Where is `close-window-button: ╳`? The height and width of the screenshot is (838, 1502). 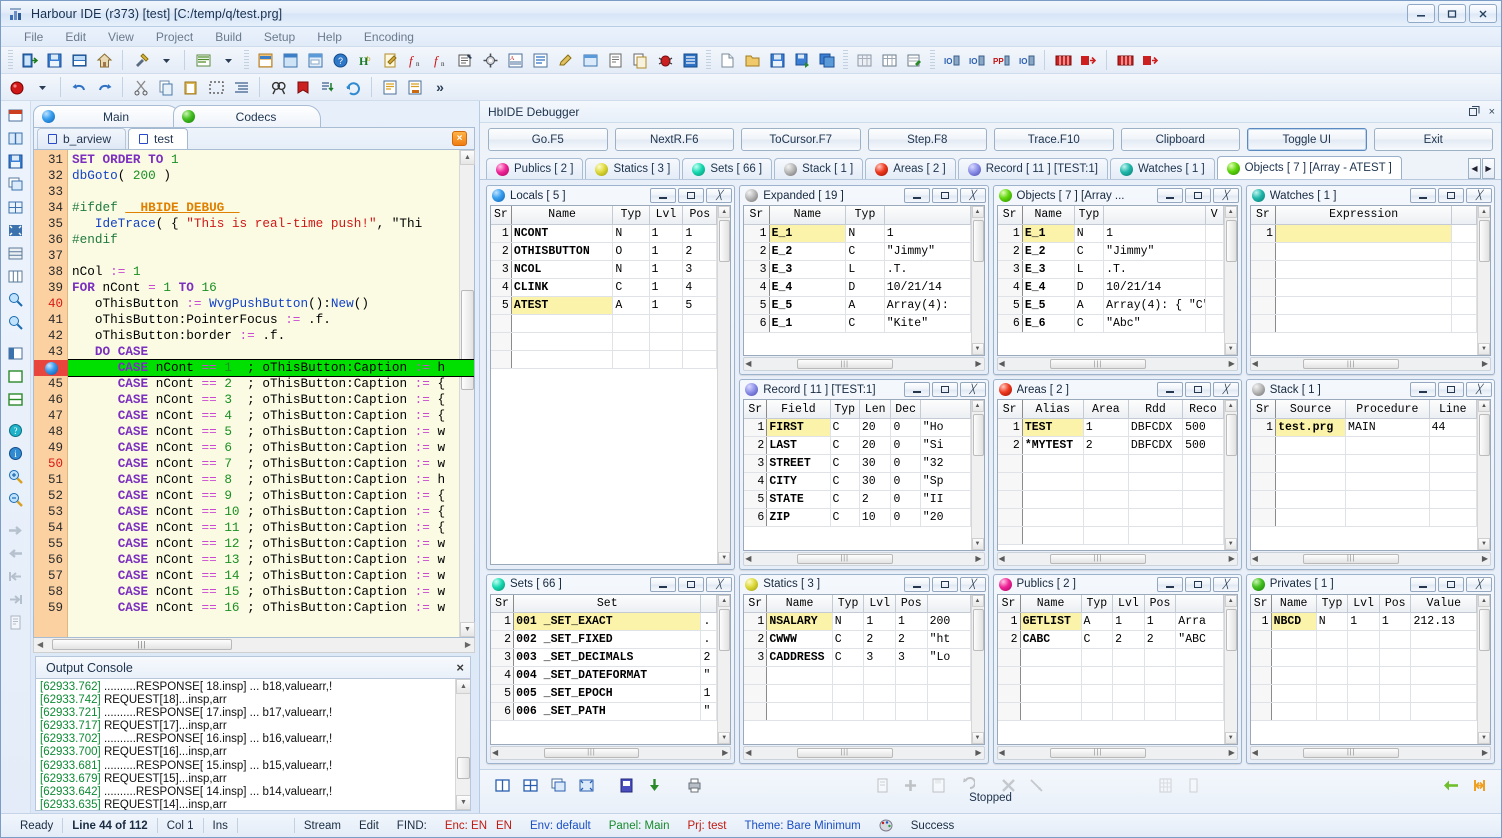 close-window-button: ╳ is located at coordinates (972, 390).